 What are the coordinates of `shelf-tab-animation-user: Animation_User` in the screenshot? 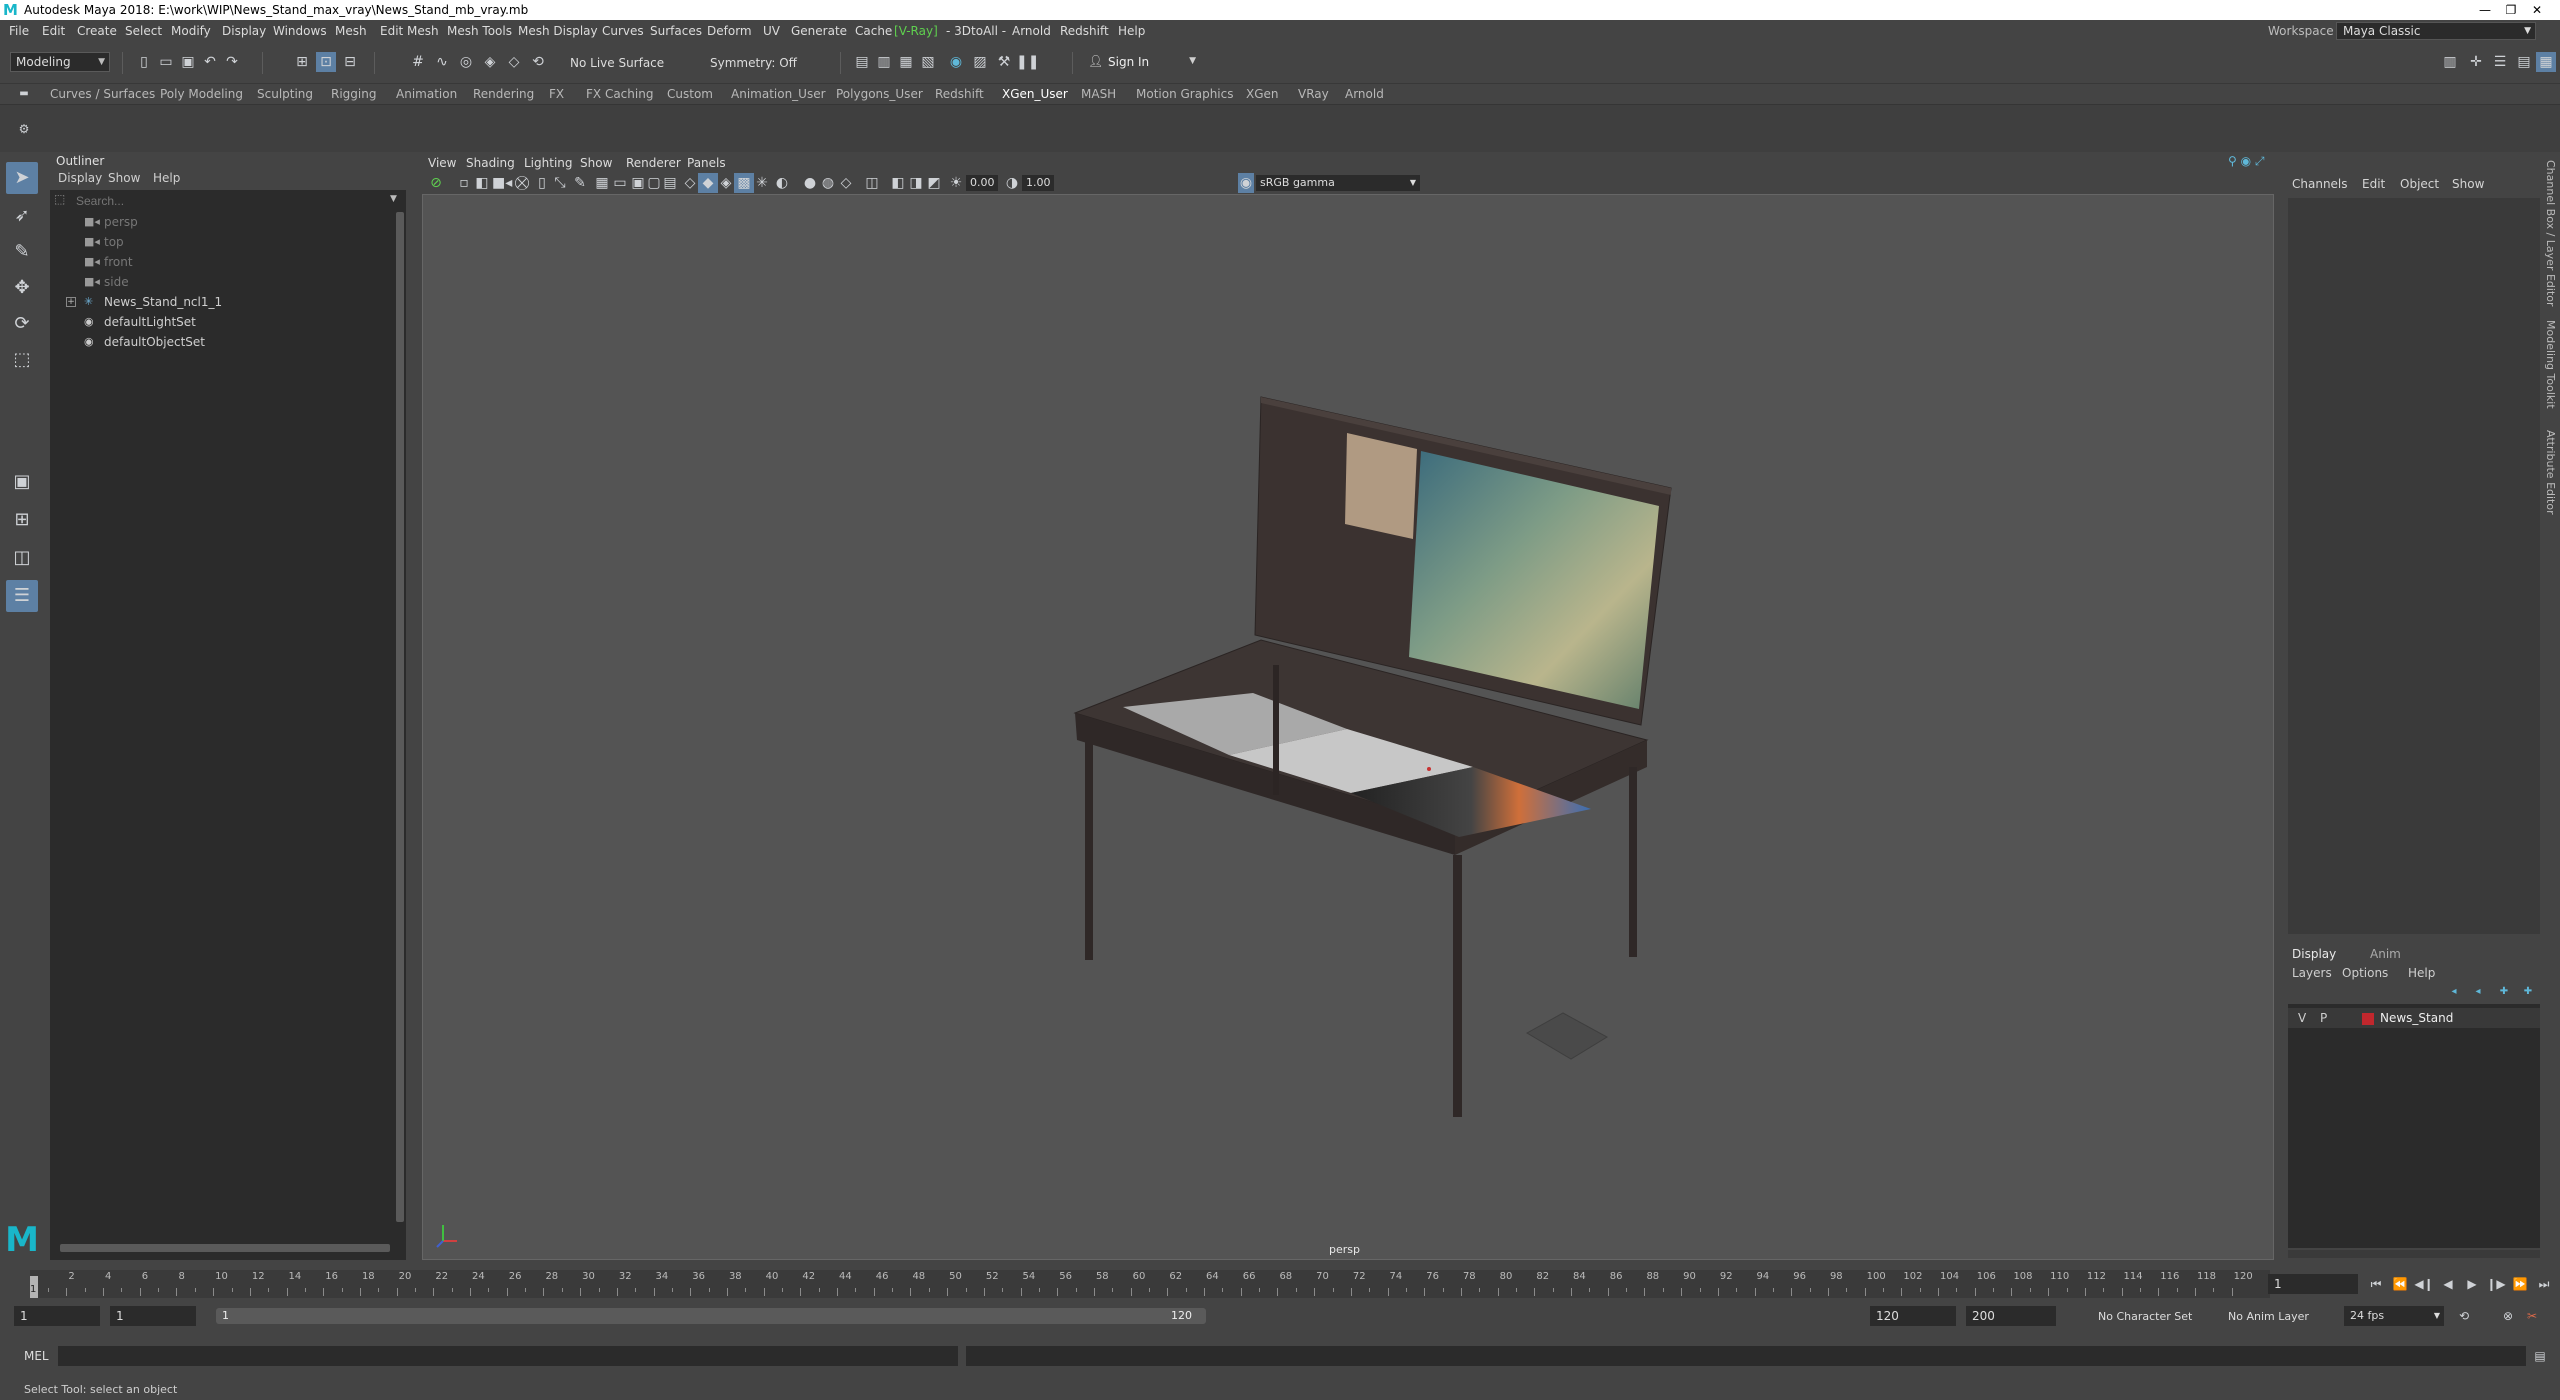 It's located at (778, 94).